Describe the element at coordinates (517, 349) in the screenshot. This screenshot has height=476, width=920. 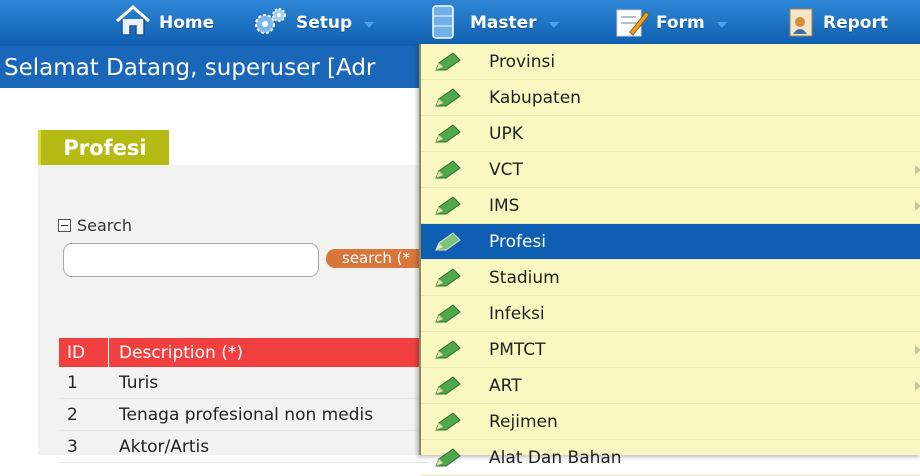
I see `menu-item-label: PMTCT` at that location.